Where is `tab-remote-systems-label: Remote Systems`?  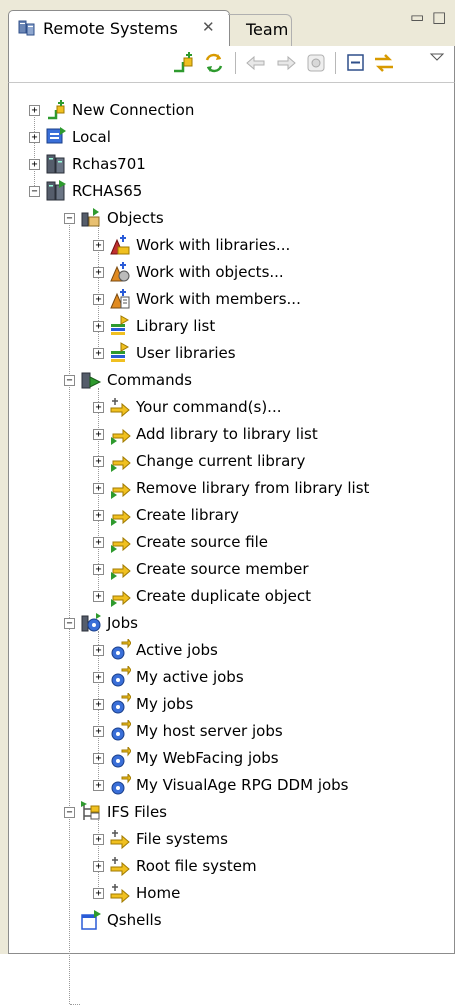 tab-remote-systems-label: Remote Systems is located at coordinates (110, 28).